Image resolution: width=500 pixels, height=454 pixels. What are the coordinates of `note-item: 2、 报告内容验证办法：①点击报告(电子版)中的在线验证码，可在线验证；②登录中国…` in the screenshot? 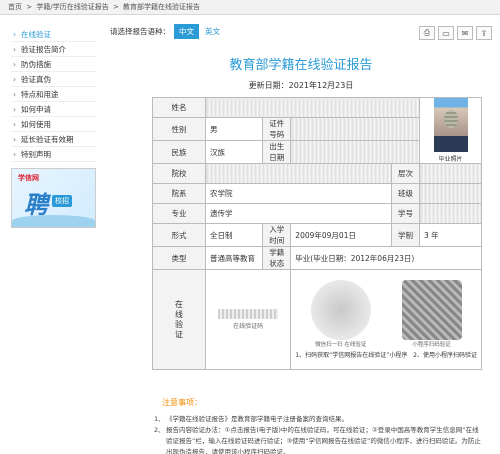 It's located at (317, 440).